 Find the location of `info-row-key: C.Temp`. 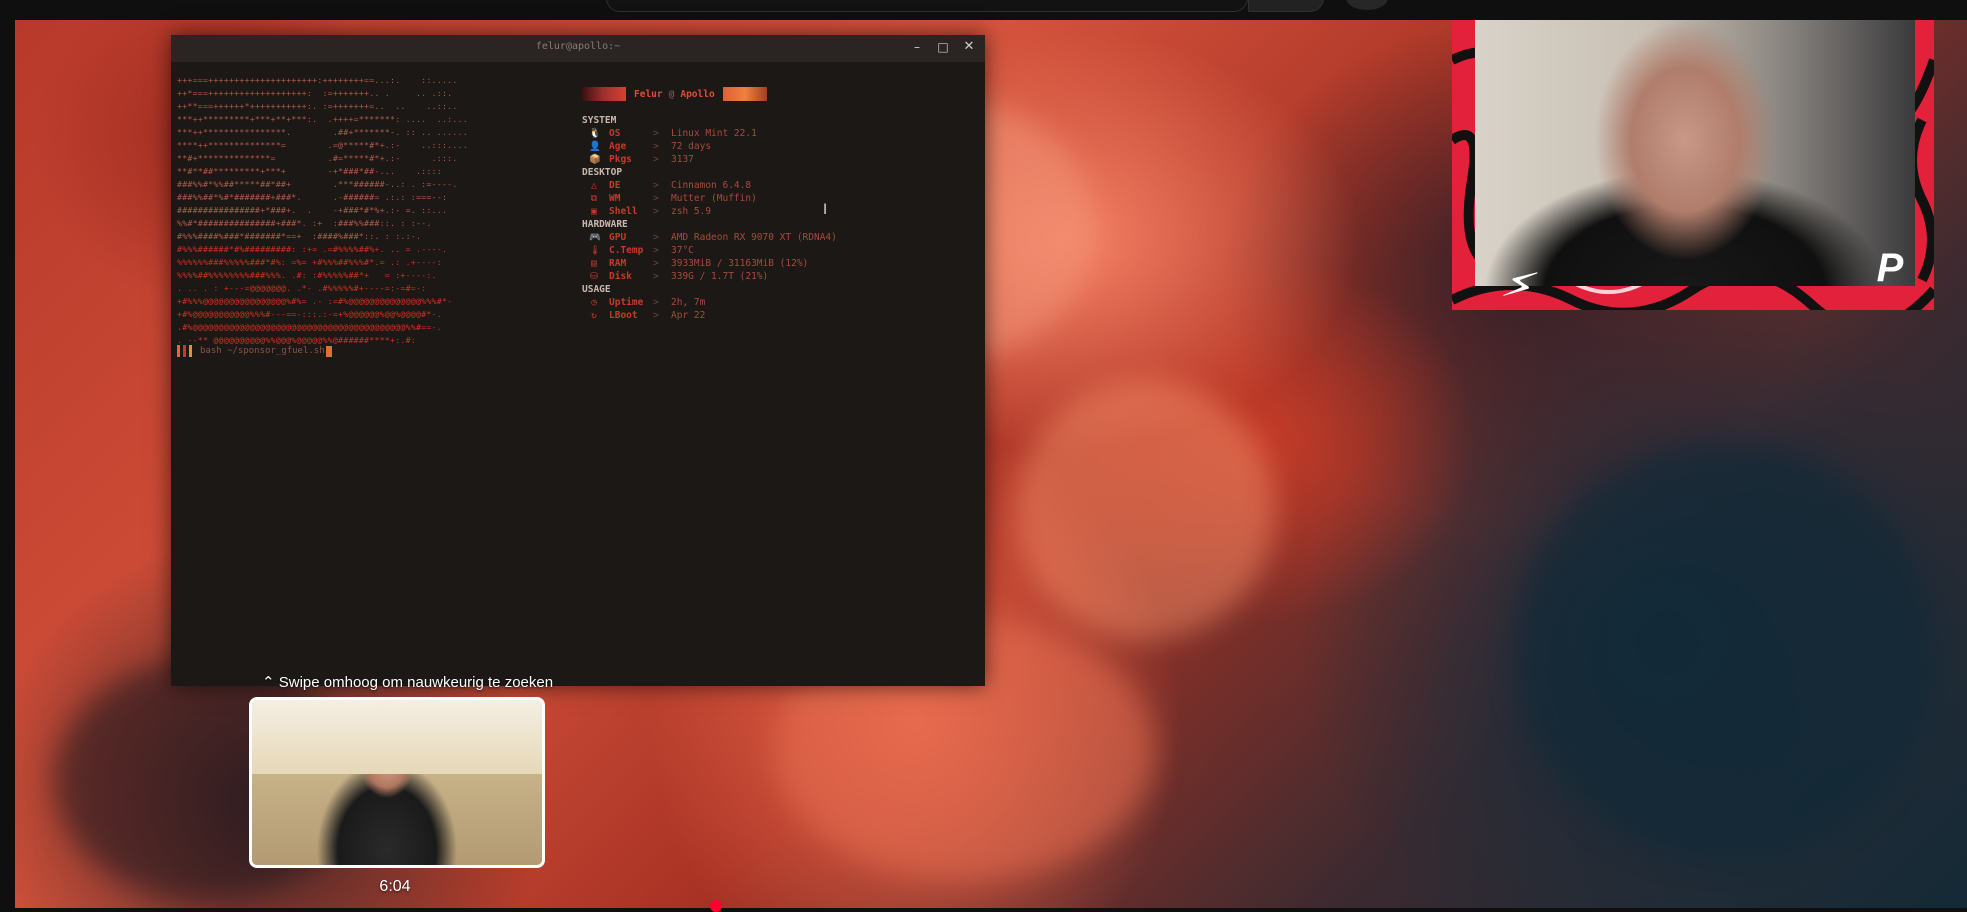

info-row-key: C.Temp is located at coordinates (626, 250).